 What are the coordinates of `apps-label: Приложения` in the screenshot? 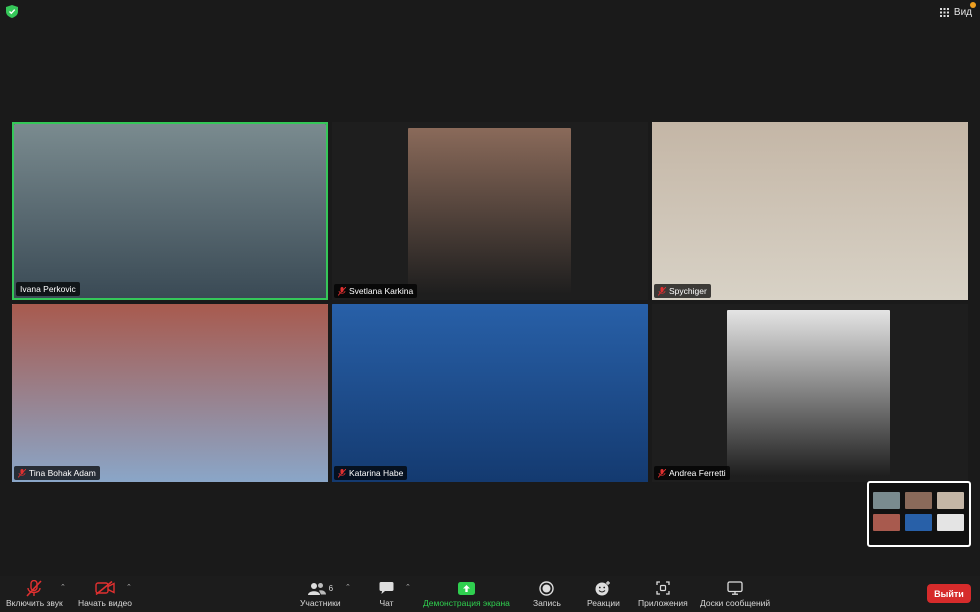 It's located at (663, 603).